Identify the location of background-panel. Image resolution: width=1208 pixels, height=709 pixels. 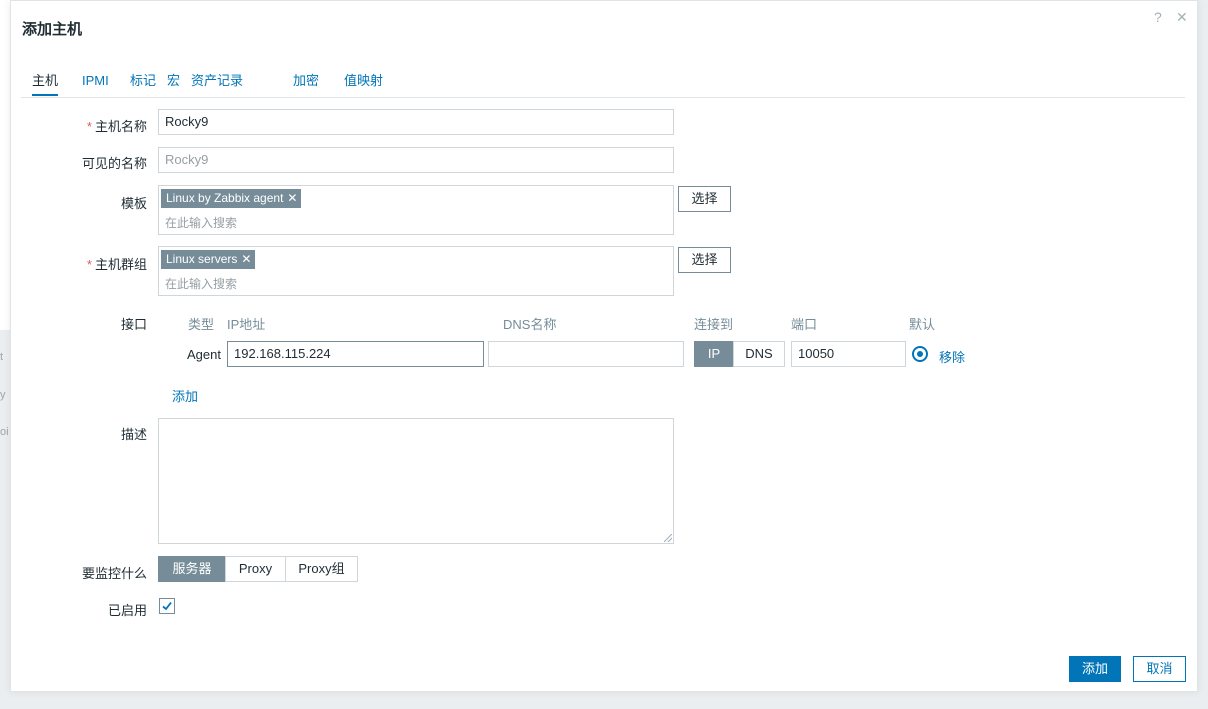
(5, 165).